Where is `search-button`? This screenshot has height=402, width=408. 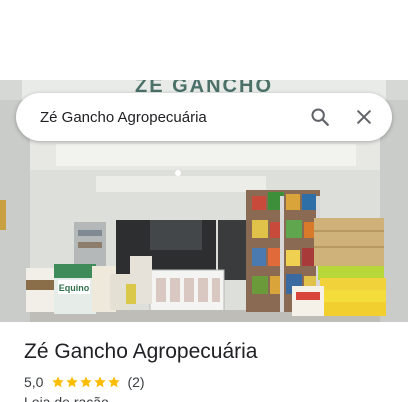
search-button is located at coordinates (320, 117).